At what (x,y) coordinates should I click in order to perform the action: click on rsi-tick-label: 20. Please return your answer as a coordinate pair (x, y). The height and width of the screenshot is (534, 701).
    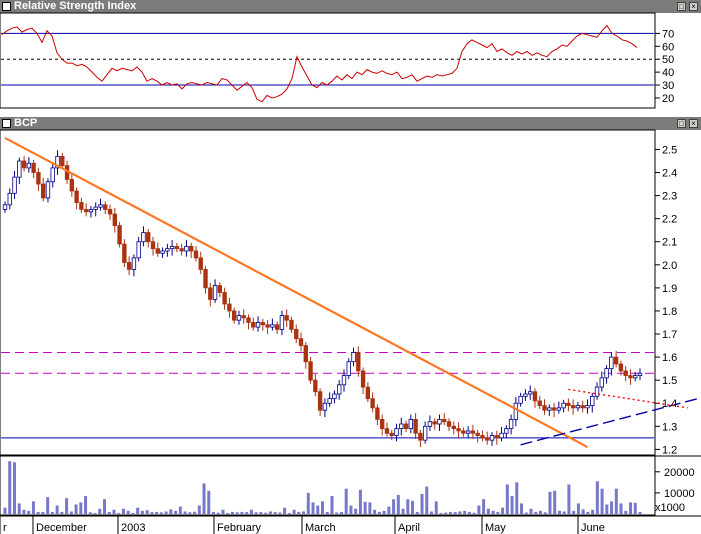
    Looking at the image, I should click on (668, 99).